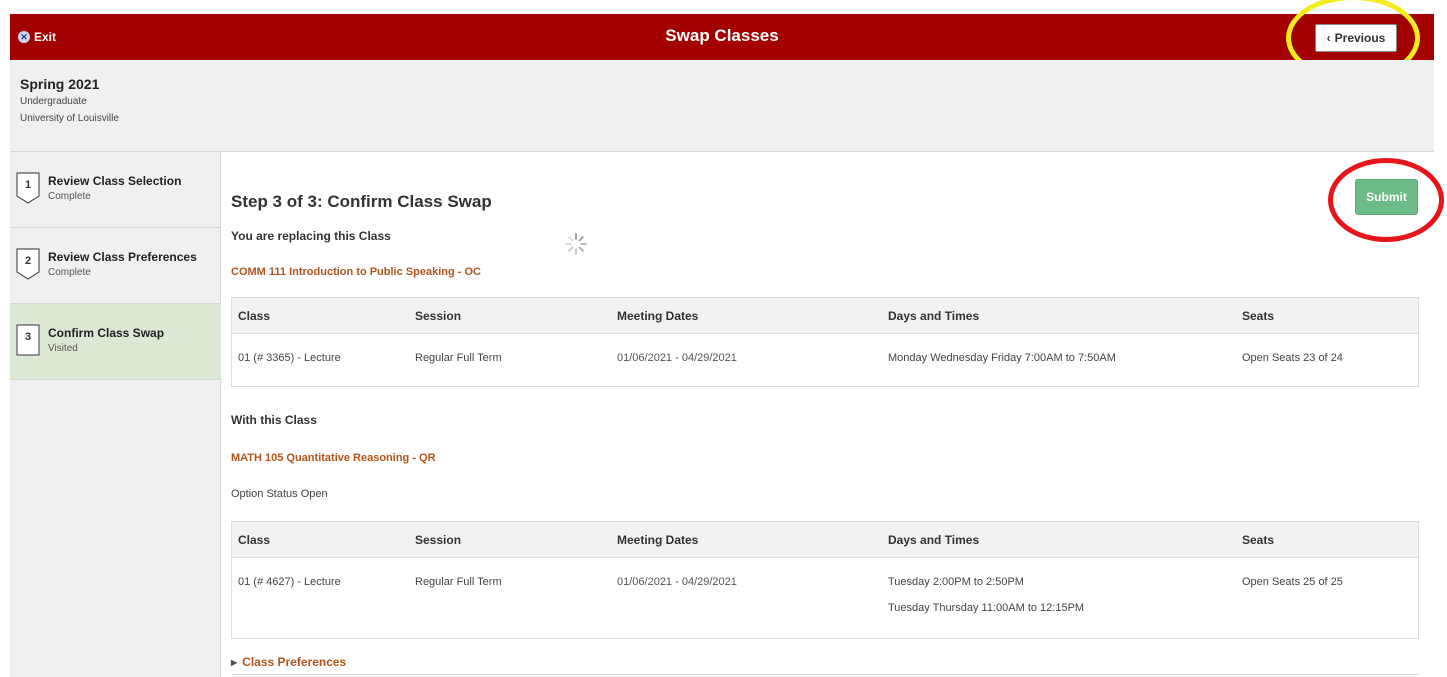 The width and height of the screenshot is (1447, 677). What do you see at coordinates (1002, 358) in the screenshot?
I see `cell-days-times: Monday Wednesday Friday 7:00AM to 7:50AM` at bounding box center [1002, 358].